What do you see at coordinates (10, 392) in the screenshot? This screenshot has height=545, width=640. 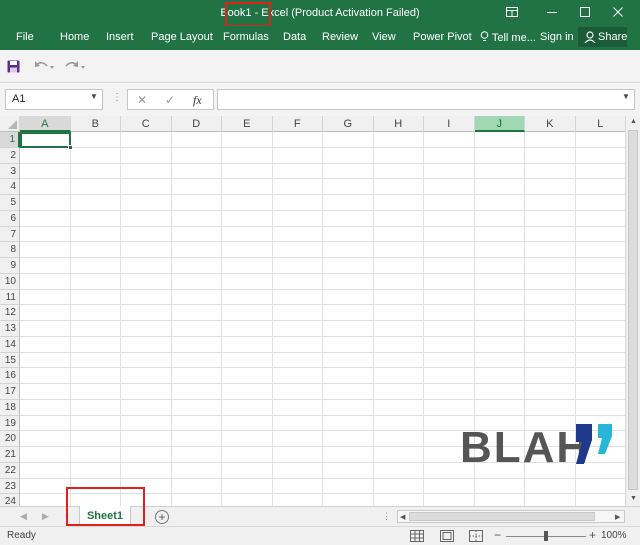 I see `row-header-17: 17` at bounding box center [10, 392].